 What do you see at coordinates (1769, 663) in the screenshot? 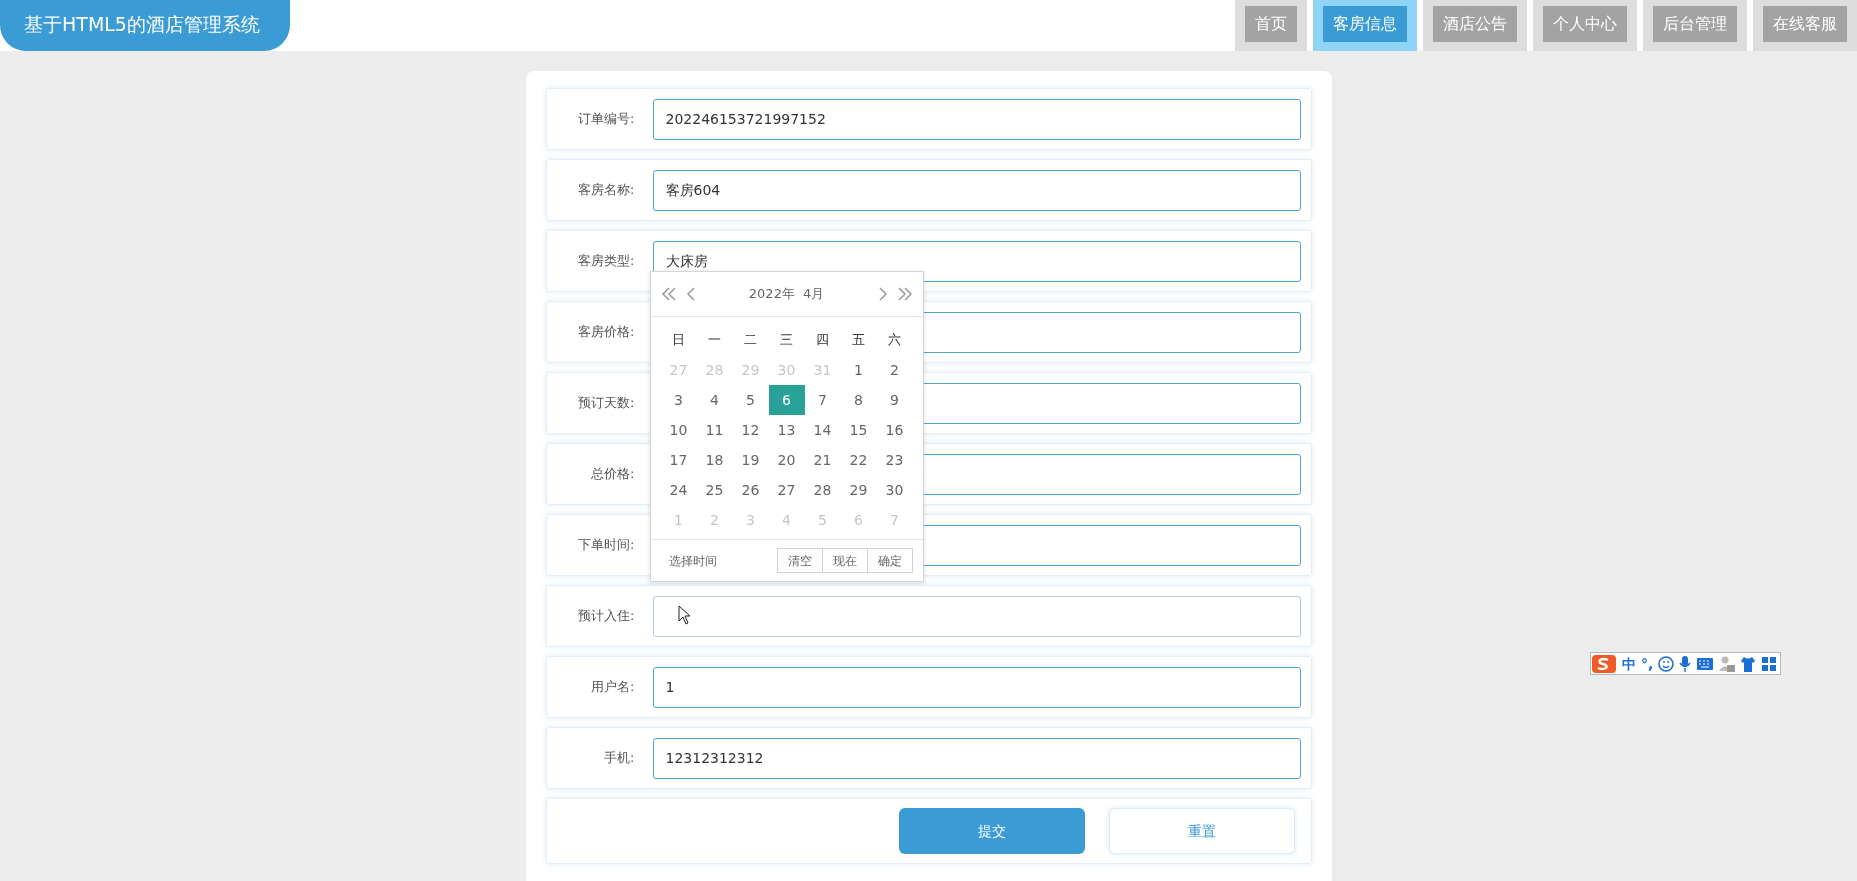
I see `grid-menu-icon` at bounding box center [1769, 663].